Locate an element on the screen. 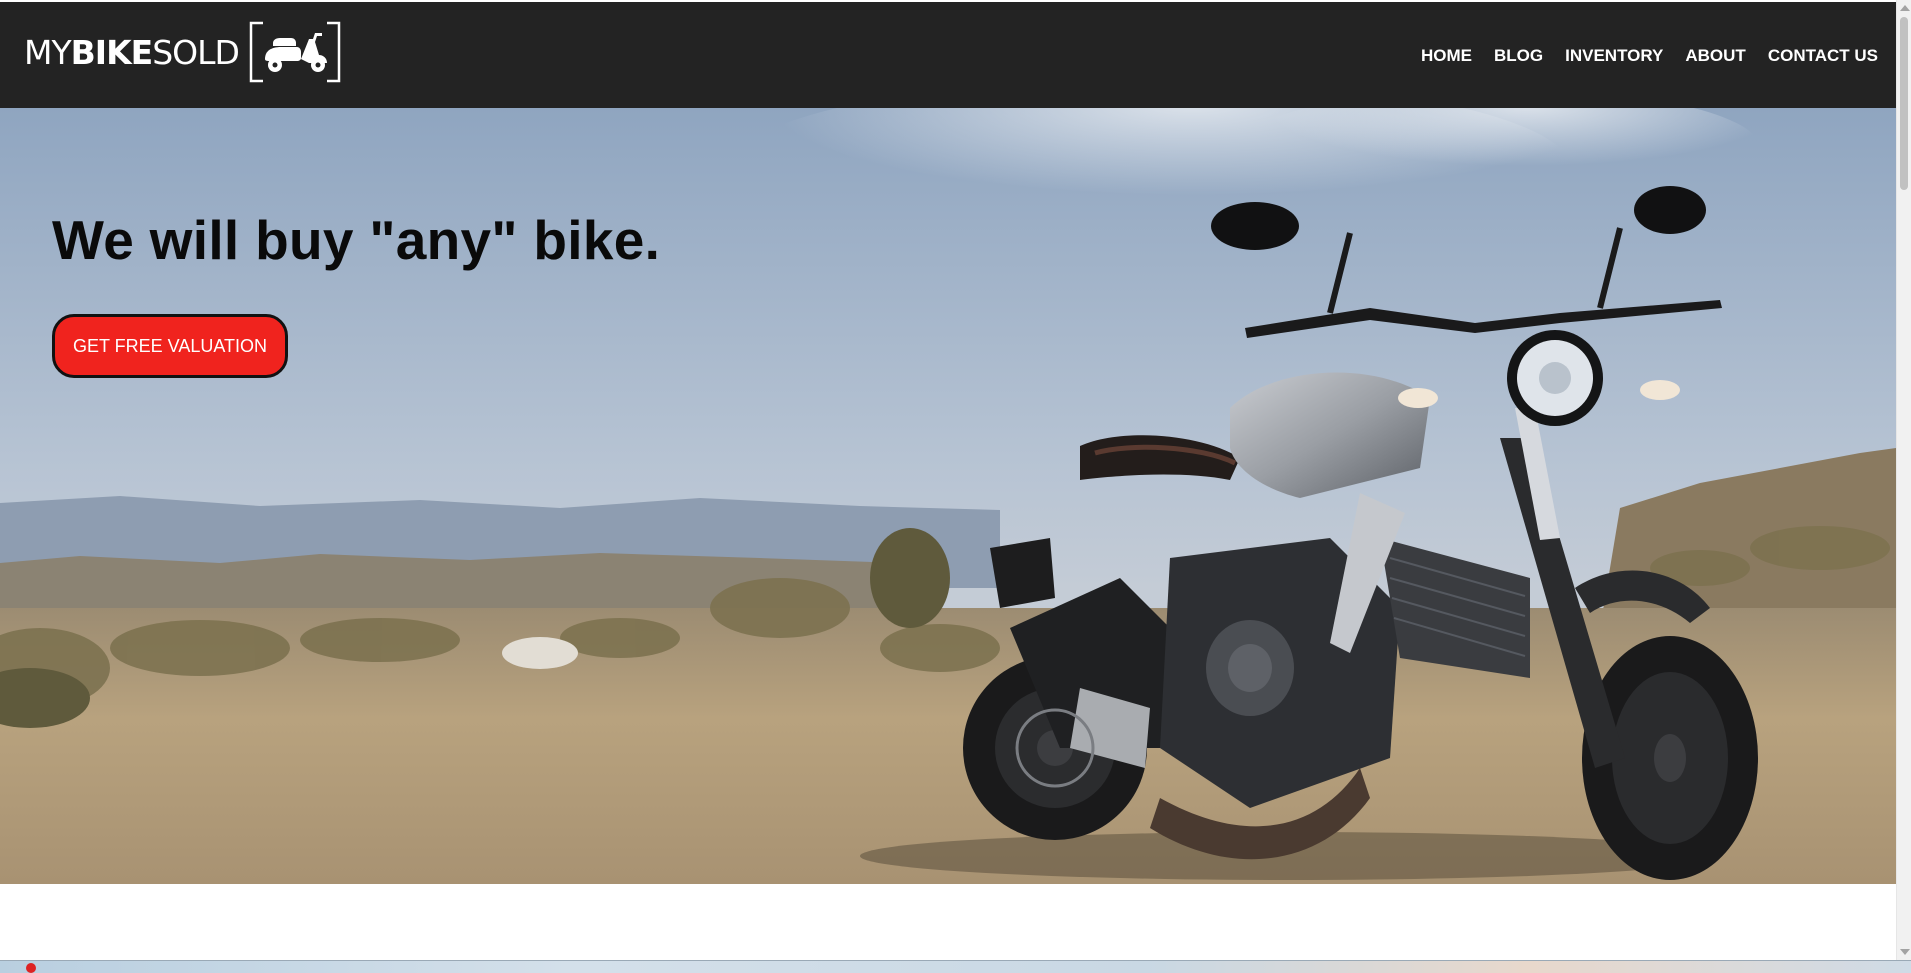 The image size is (1911, 973). scroll-down-arrow-icon is located at coordinates (1905, 952).